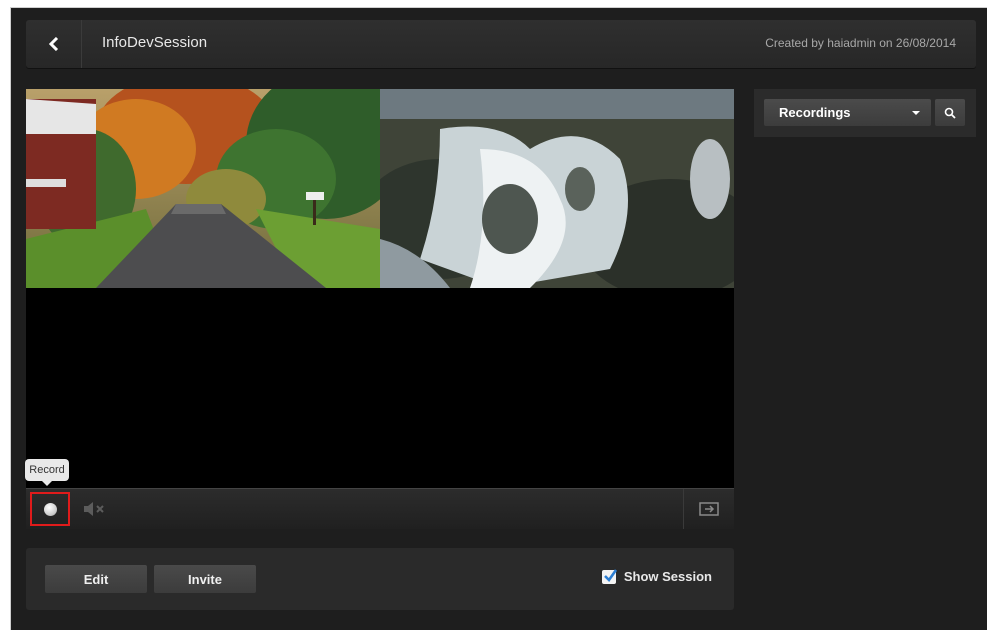 The height and width of the screenshot is (630, 987). I want to click on show-session-checkbox, so click(609, 576).